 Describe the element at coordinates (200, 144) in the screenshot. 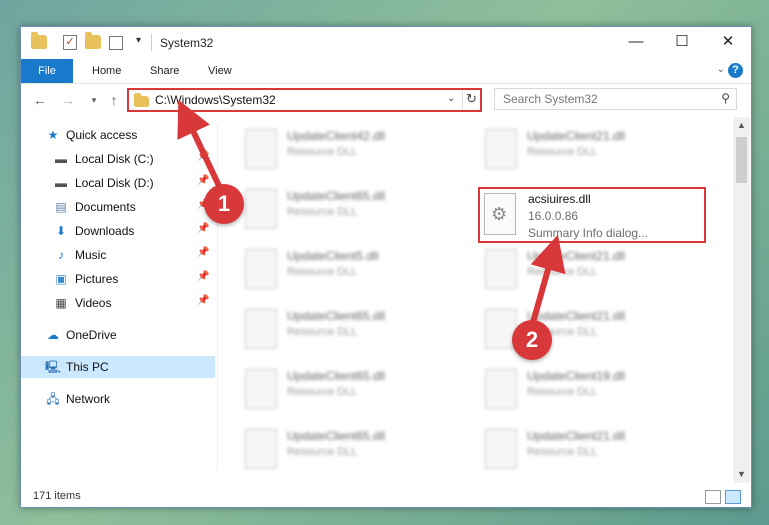

I see `arrow-to-address-bar` at that location.